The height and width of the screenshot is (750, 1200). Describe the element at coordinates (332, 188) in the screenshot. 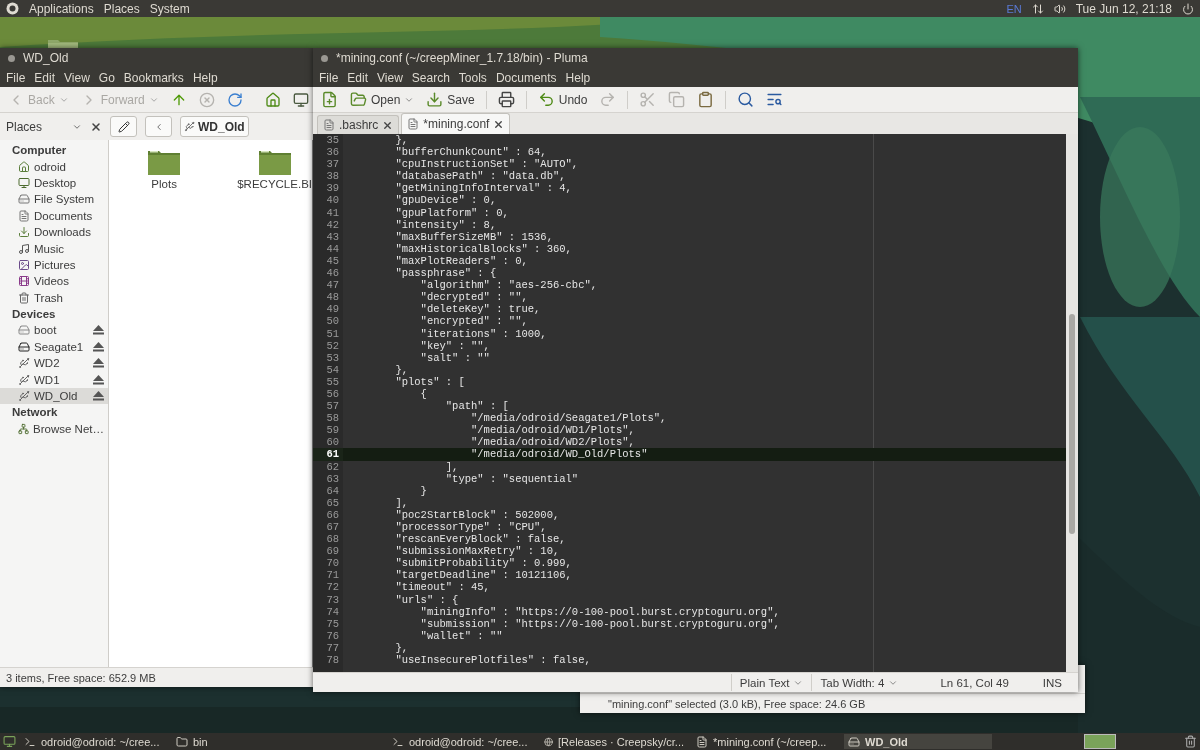

I see `line-number: 39` at that location.